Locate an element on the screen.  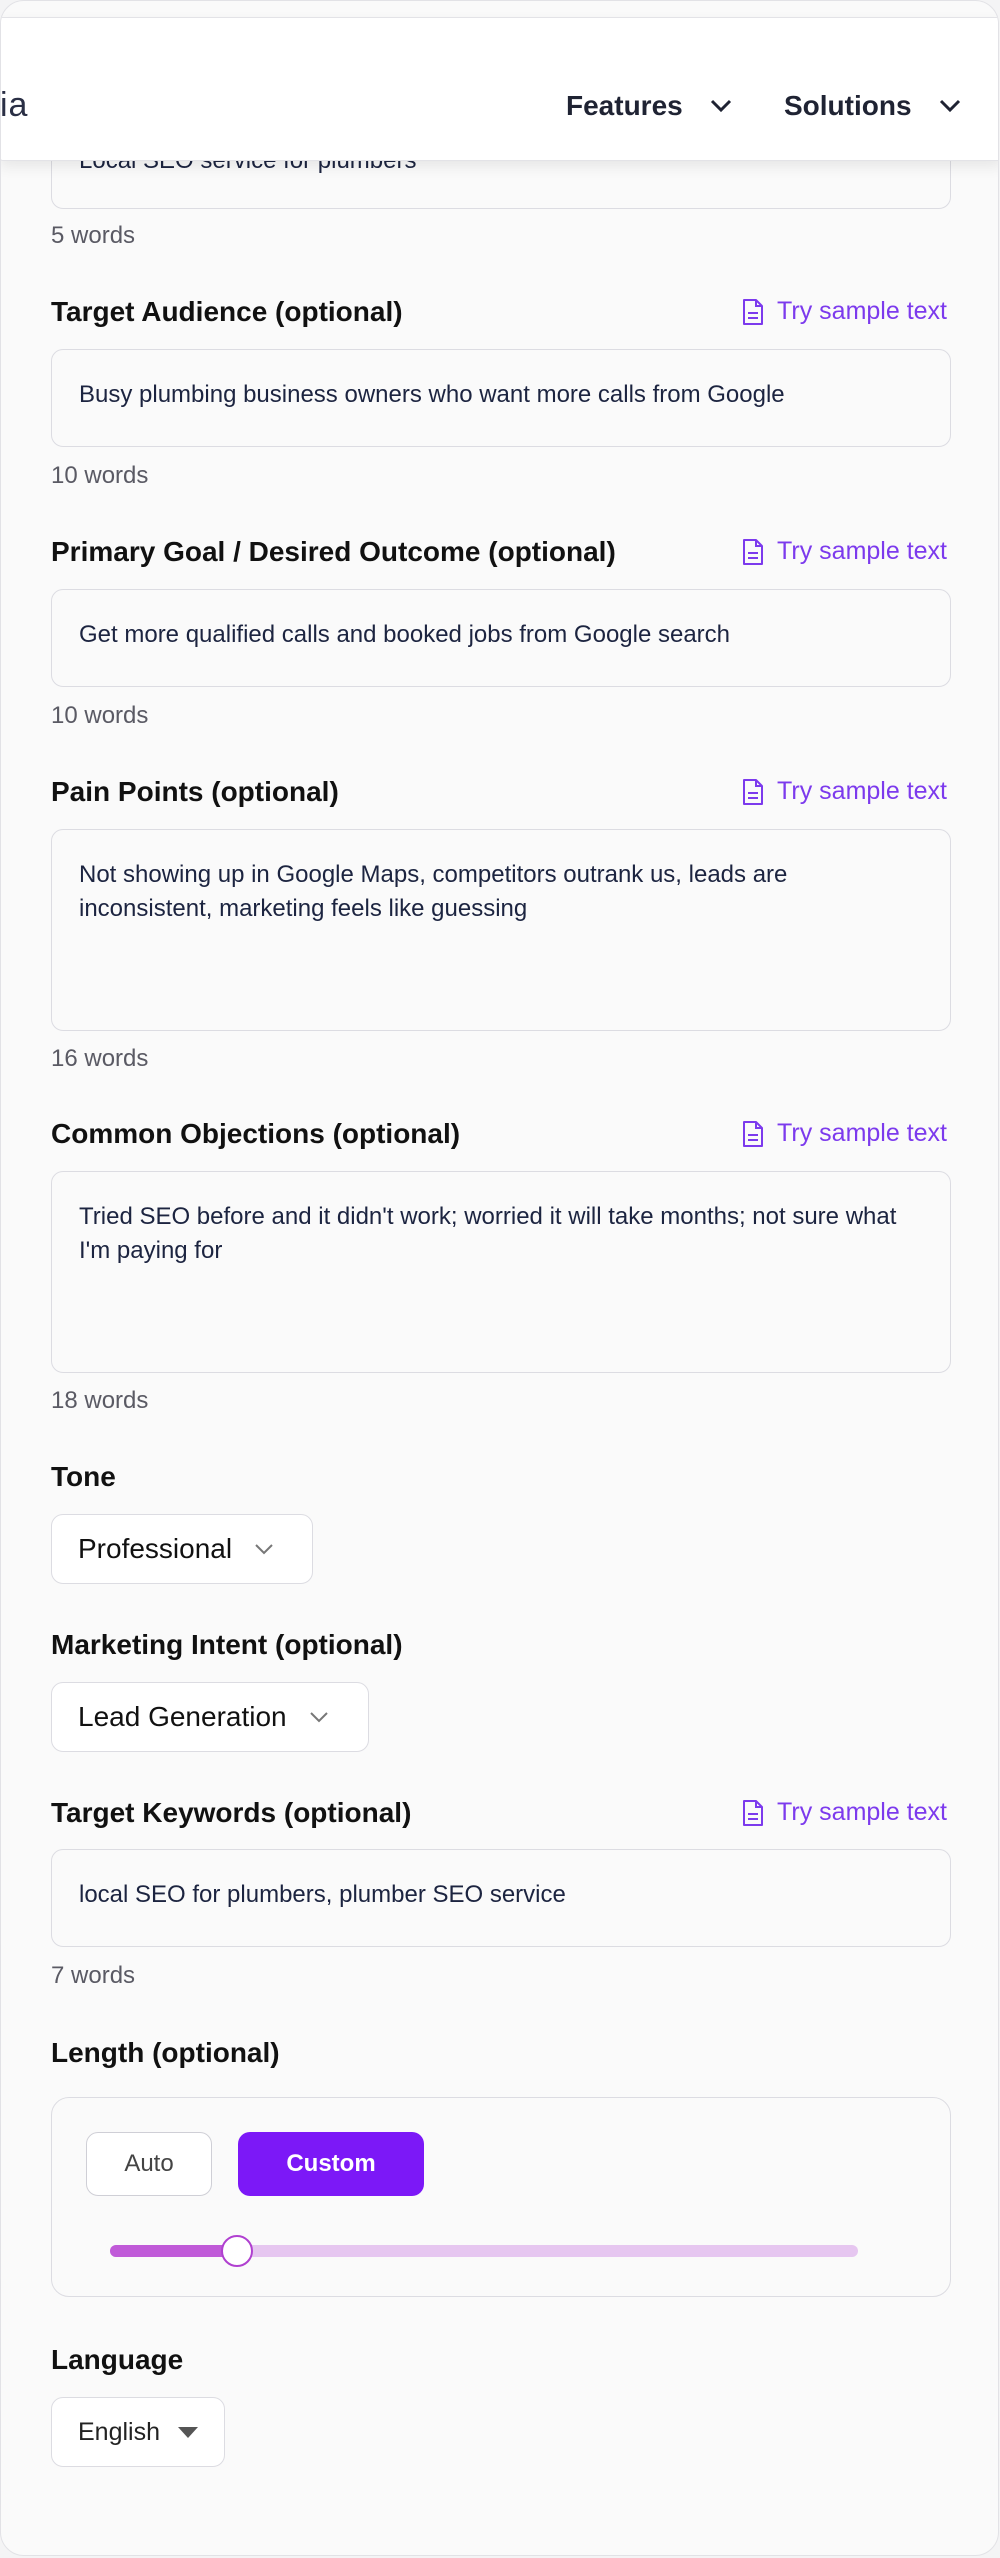
topic-word-count: 5 words is located at coordinates (93, 235).